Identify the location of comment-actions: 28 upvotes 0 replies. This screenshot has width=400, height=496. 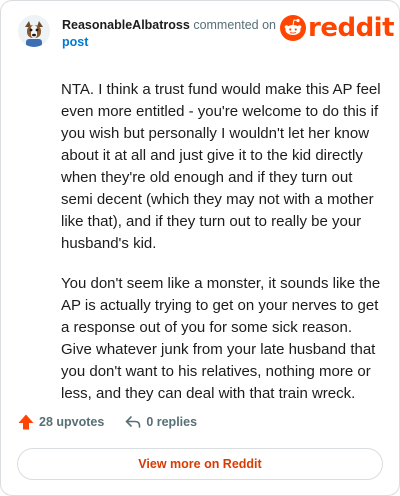
(107, 422).